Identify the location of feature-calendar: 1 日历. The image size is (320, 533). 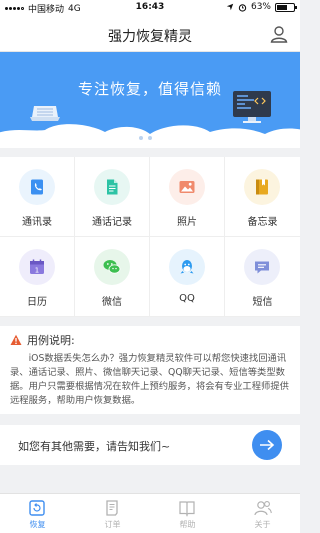
(37, 277).